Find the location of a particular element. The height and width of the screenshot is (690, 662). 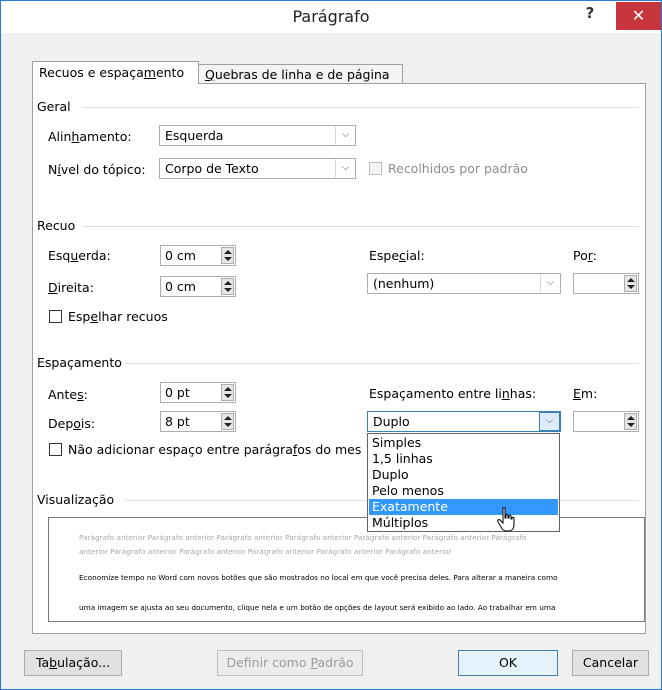

indent-right-label: Direita: is located at coordinates (71, 287).